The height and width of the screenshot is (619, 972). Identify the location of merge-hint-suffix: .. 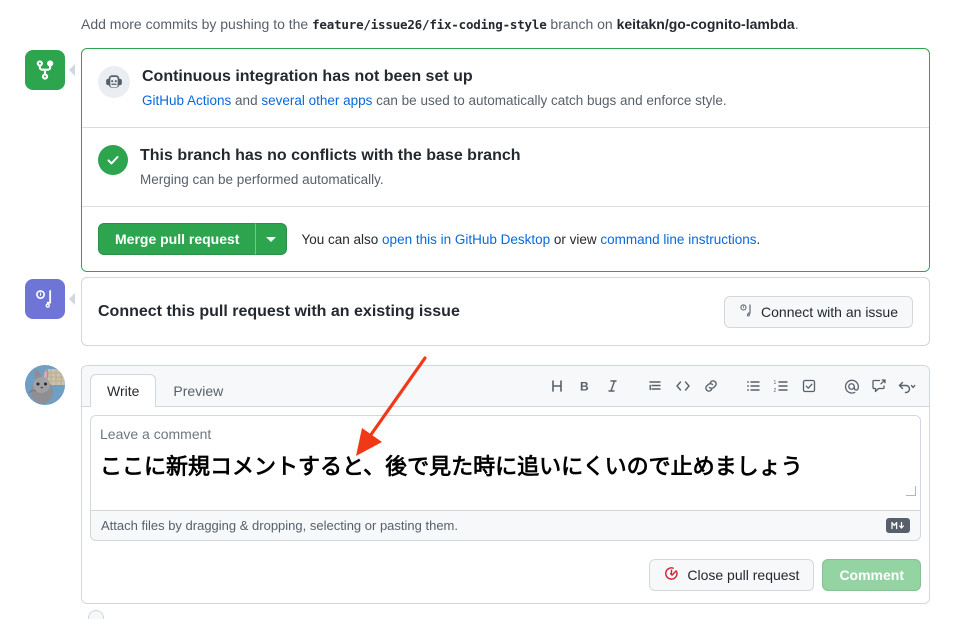
(758, 239).